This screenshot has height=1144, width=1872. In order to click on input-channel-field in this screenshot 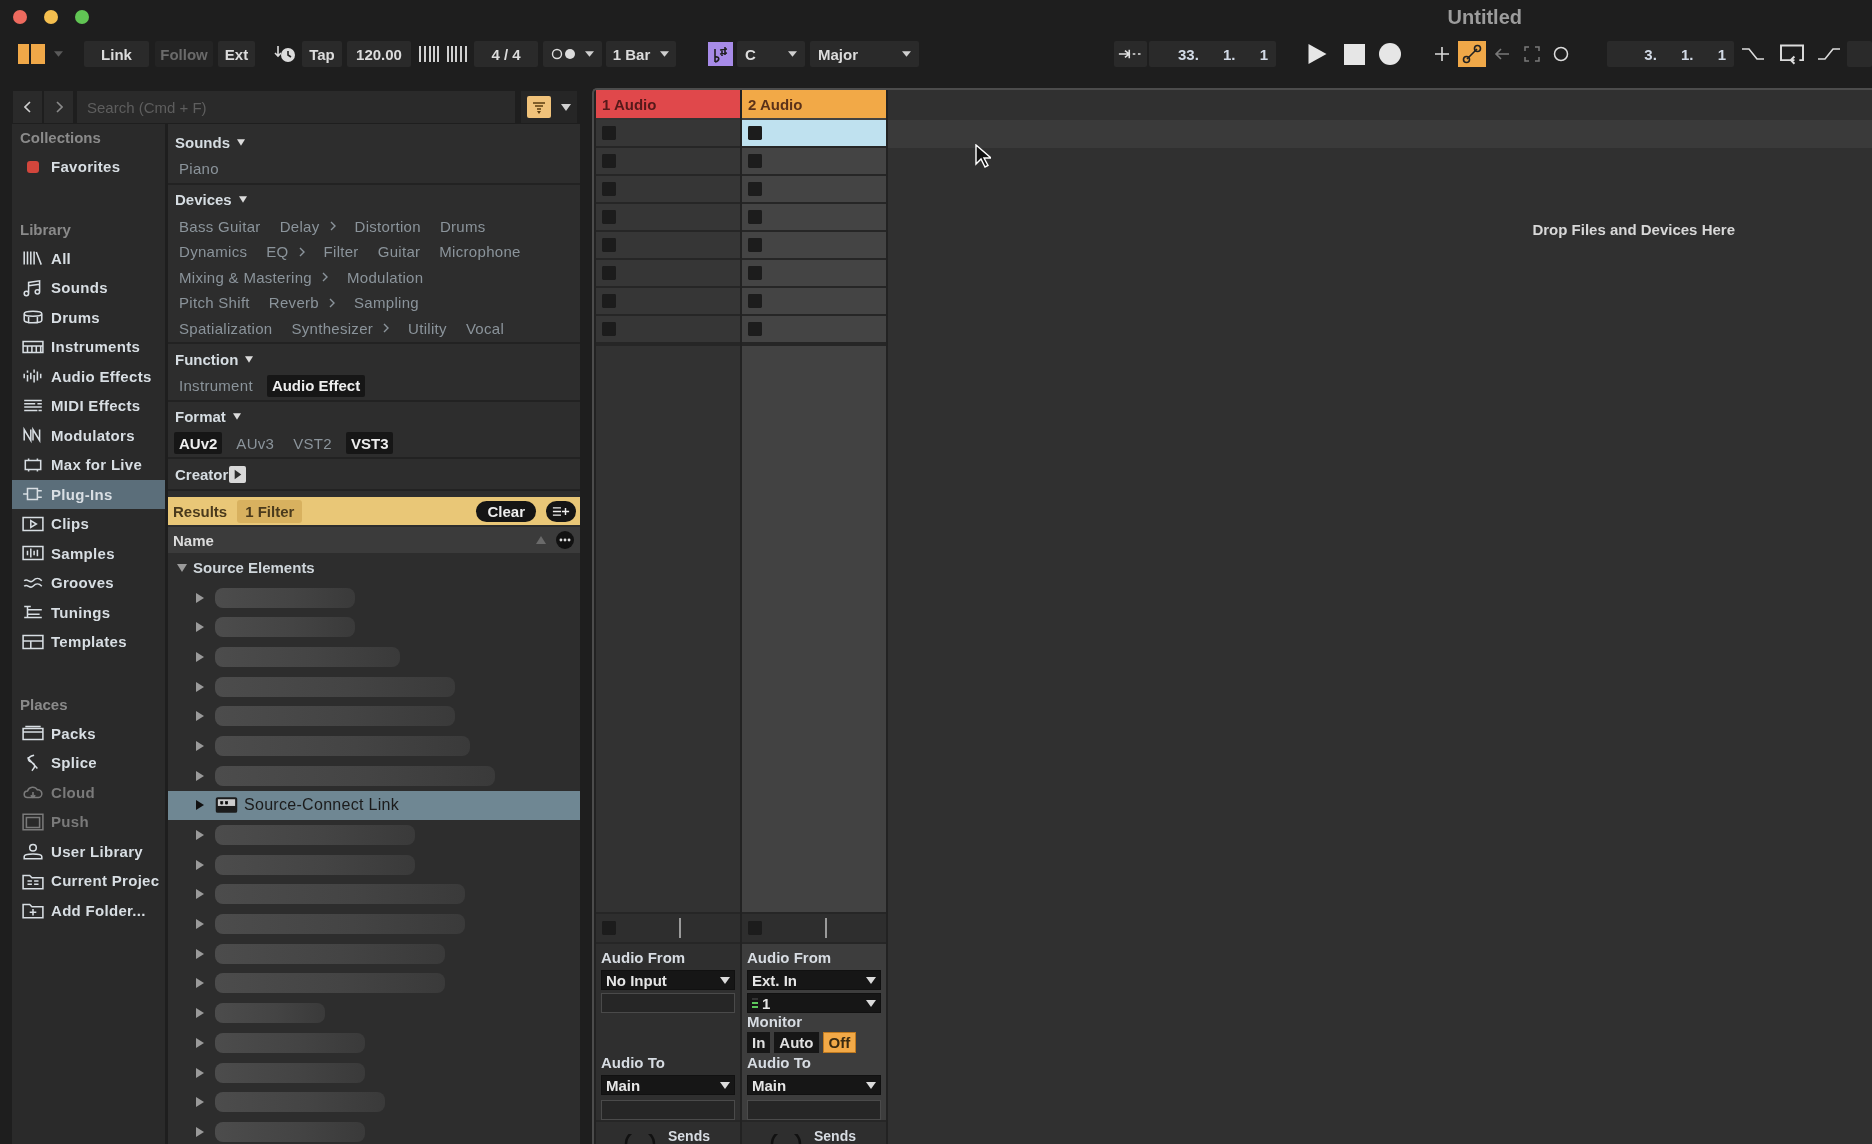, I will do `click(668, 1003)`.